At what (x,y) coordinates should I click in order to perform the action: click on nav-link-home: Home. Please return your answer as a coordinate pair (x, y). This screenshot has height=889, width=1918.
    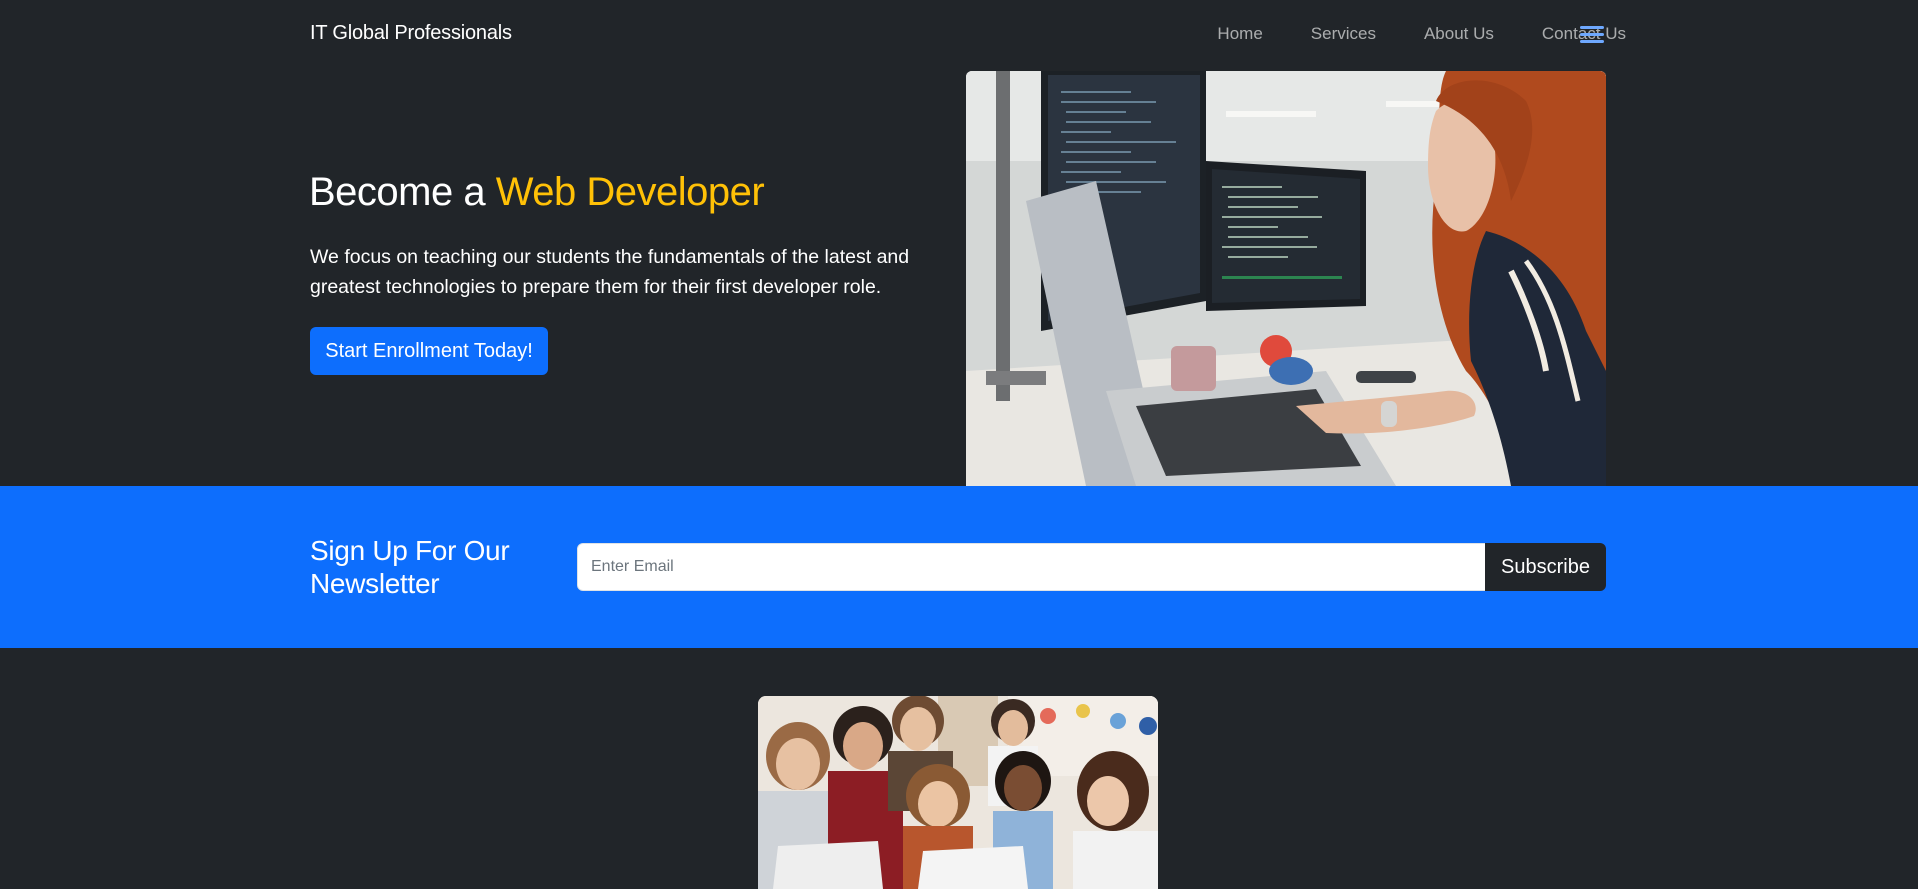
    Looking at the image, I should click on (1239, 34).